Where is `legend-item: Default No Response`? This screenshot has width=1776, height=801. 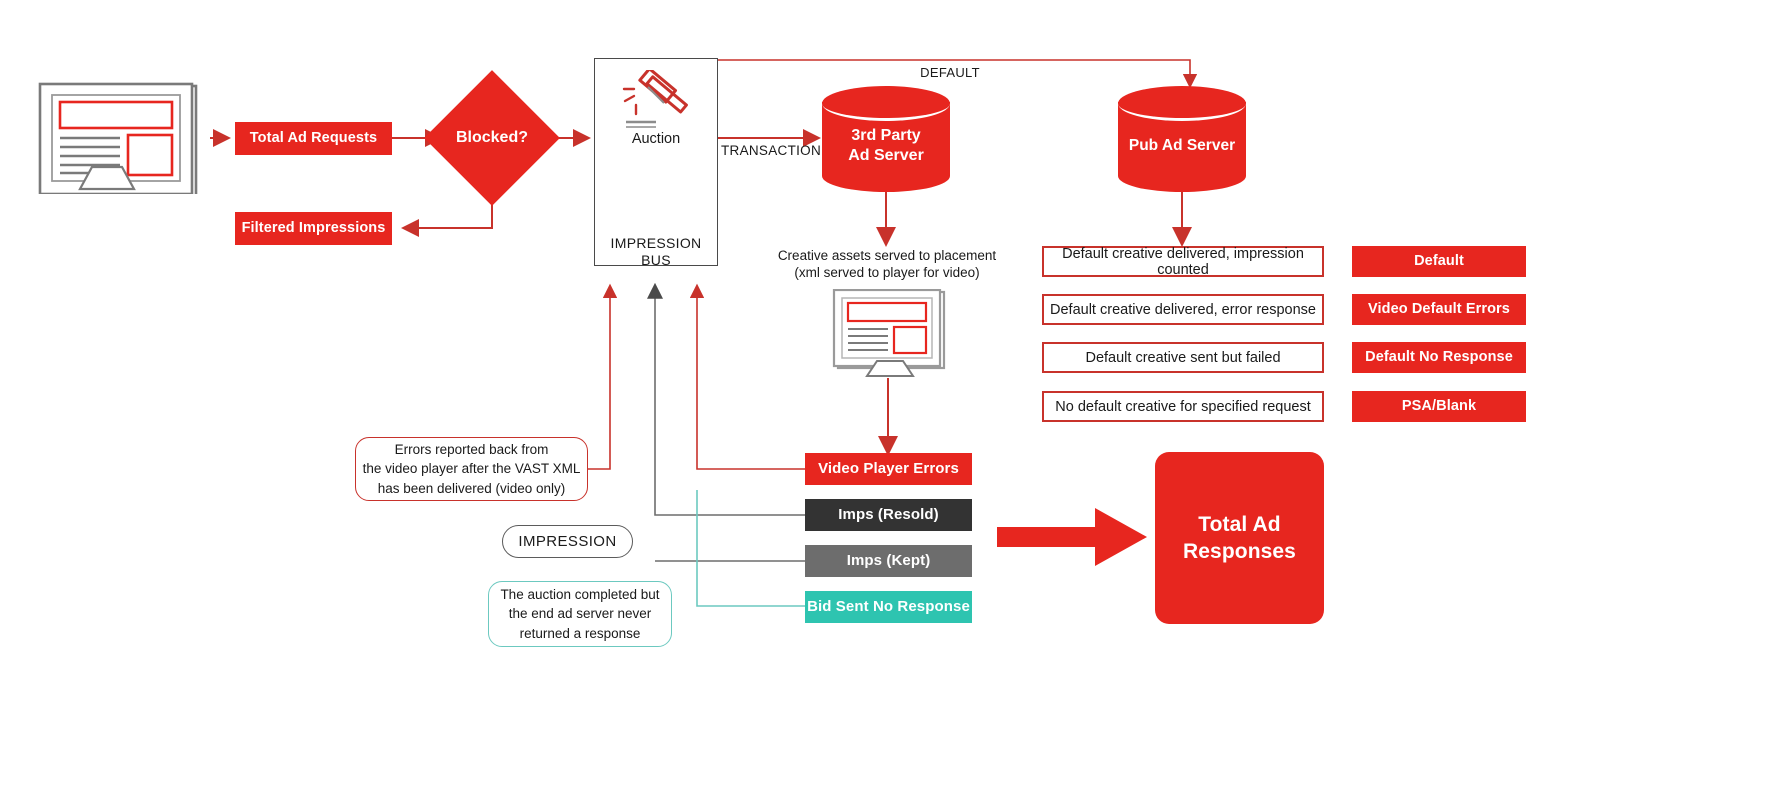 legend-item: Default No Response is located at coordinates (1439, 357).